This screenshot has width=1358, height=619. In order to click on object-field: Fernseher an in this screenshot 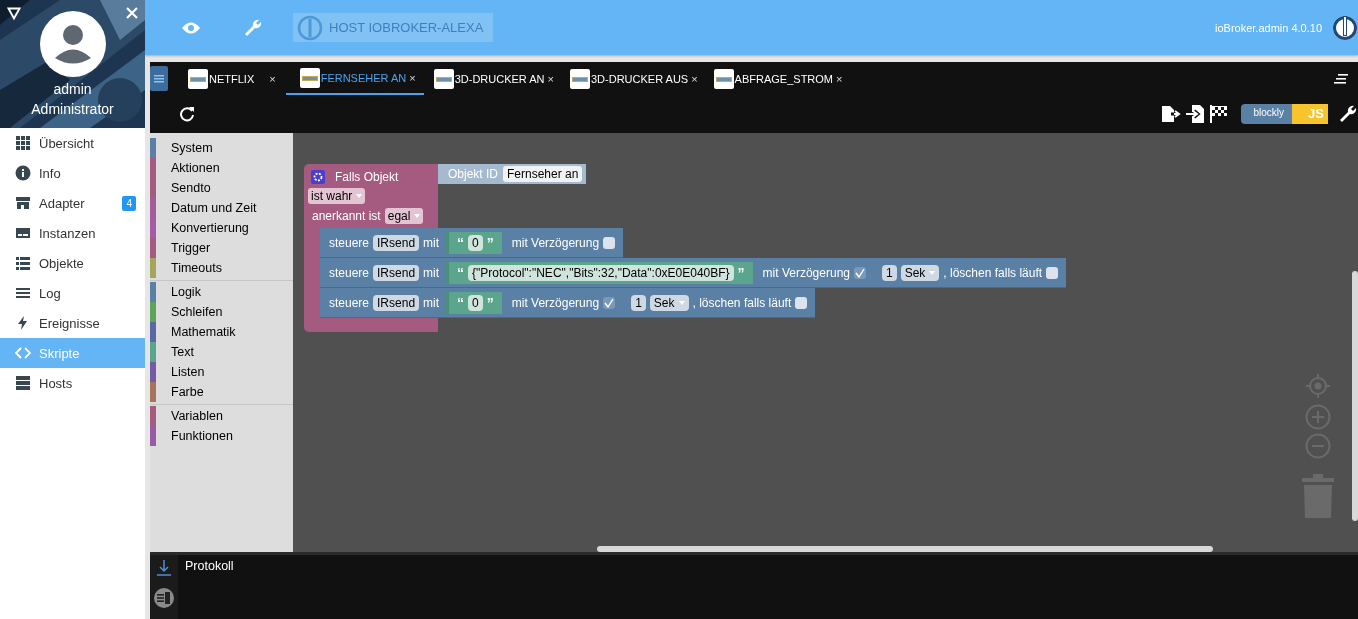, I will do `click(543, 174)`.